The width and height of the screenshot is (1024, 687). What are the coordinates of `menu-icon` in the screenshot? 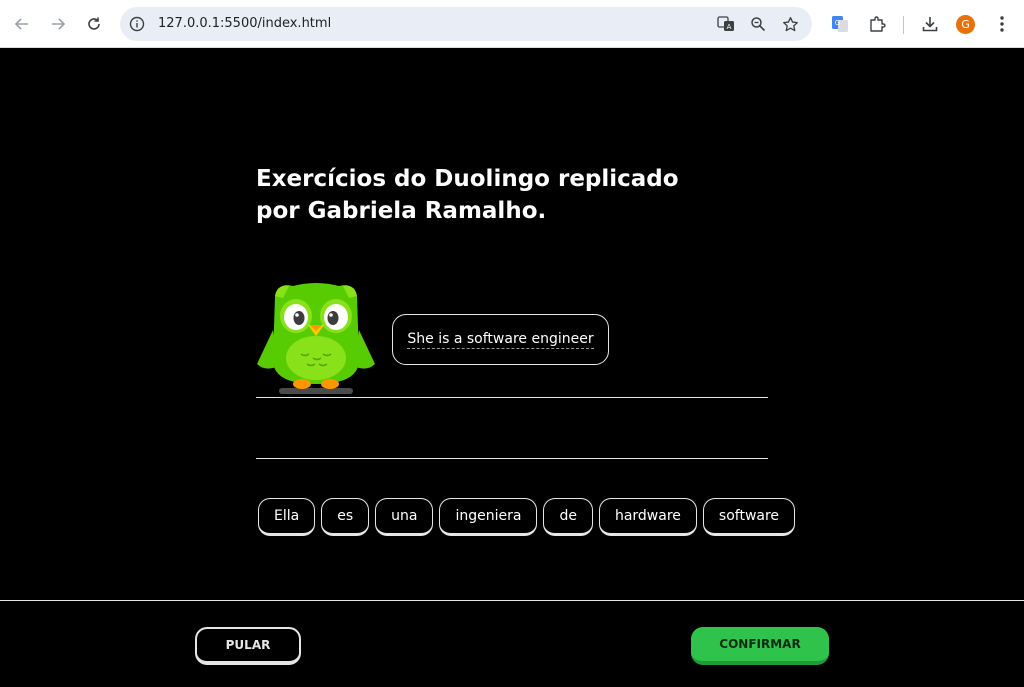 It's located at (1002, 24).